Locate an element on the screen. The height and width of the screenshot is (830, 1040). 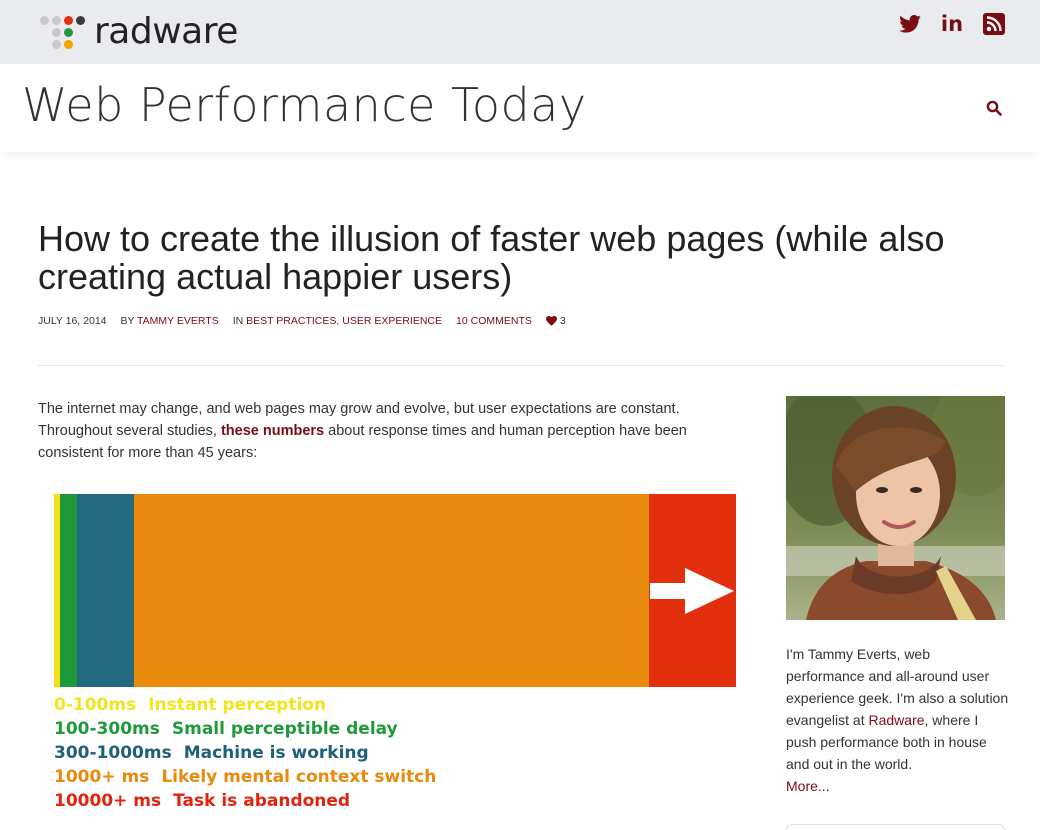
legend-row-instant: 0-100ms Instant perception is located at coordinates (245, 705).